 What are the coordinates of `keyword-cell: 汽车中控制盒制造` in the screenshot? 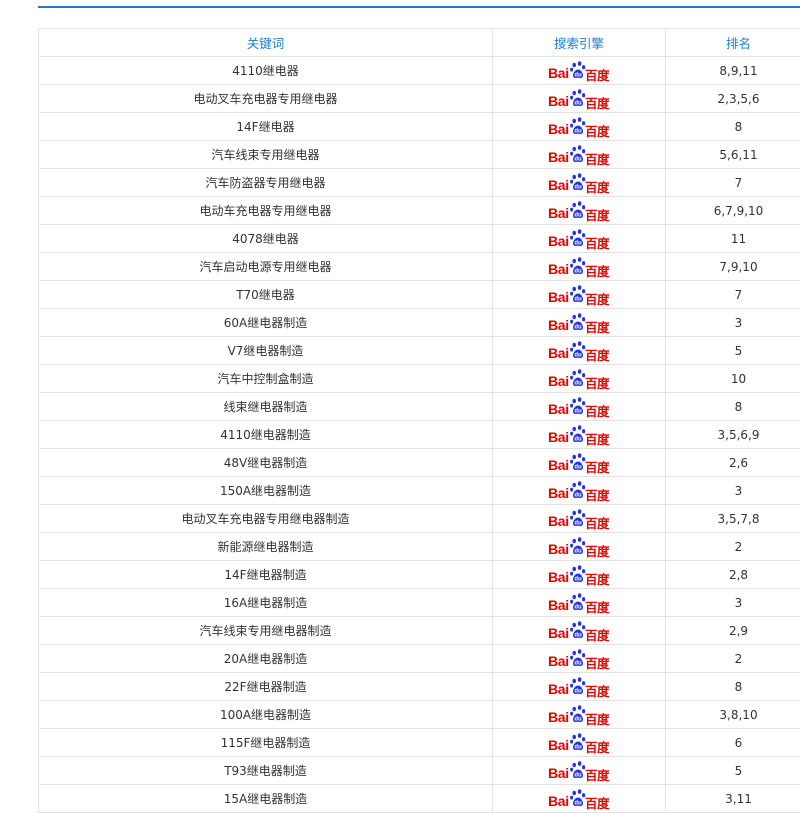 It's located at (266, 379).